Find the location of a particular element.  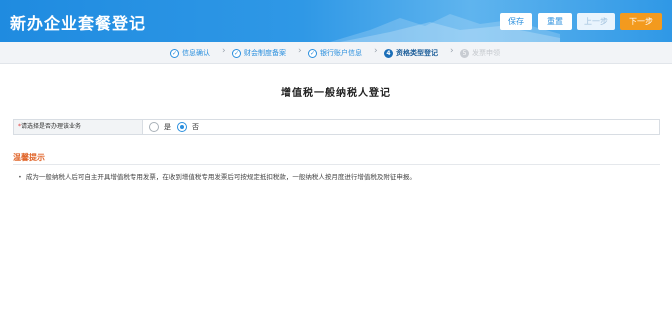

app-header: 新办企业套餐登记 保存 重置 上一步 下一步 is located at coordinates (336, 21).